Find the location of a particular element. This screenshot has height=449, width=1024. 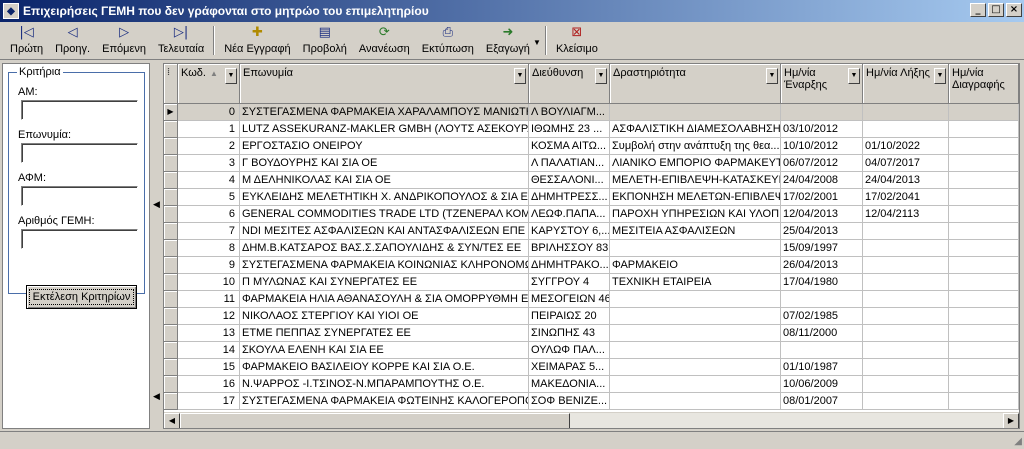

minimize-button: _ is located at coordinates (978, 10).